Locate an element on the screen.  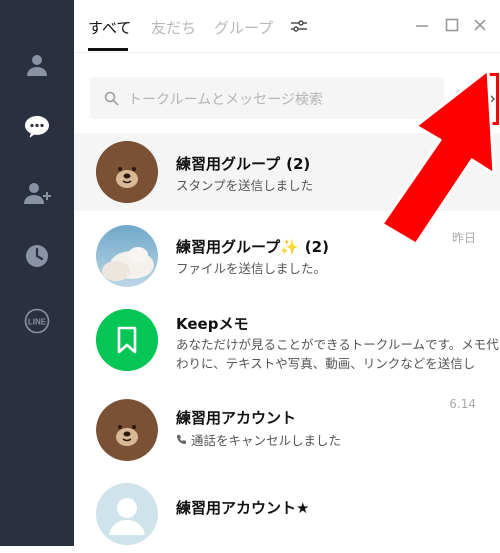
chat-title: Keepメモ is located at coordinates (212, 324).